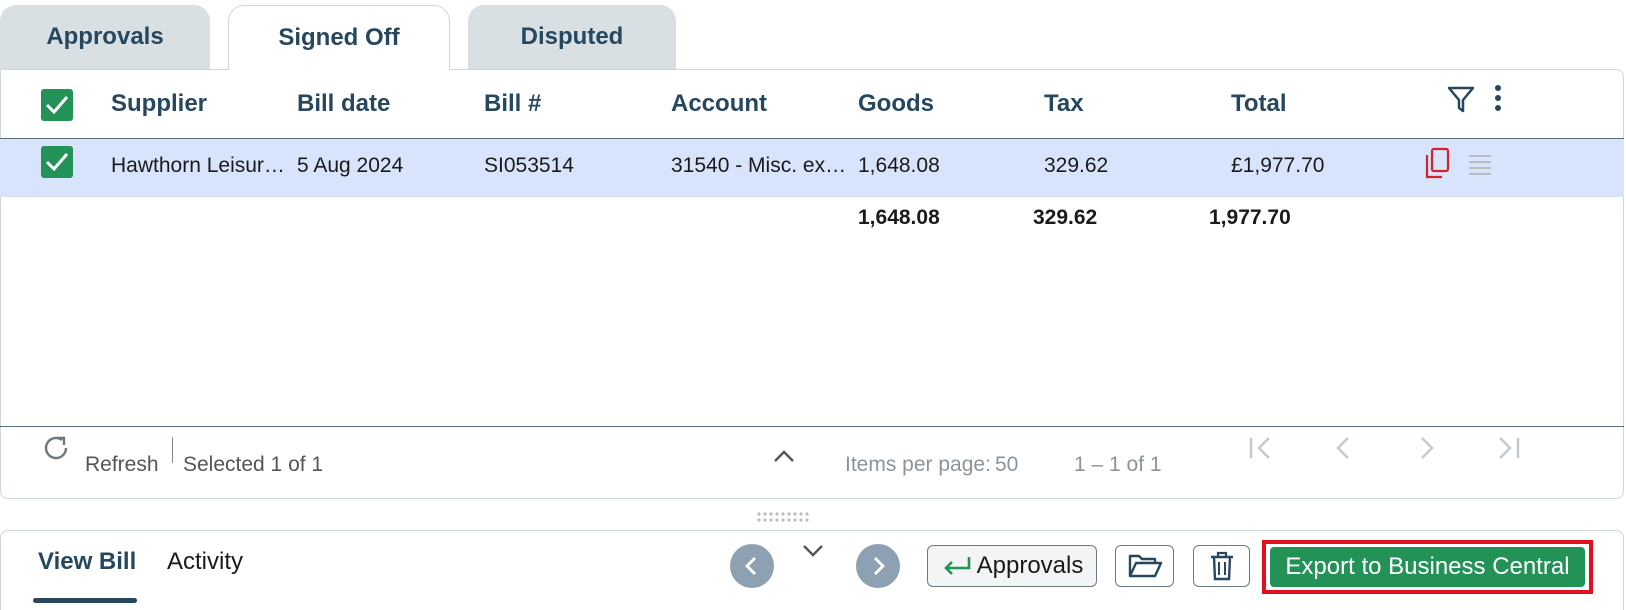 The width and height of the screenshot is (1626, 610). Describe the element at coordinates (512, 104) in the screenshot. I see `column-header-bill-number: Bill #` at that location.